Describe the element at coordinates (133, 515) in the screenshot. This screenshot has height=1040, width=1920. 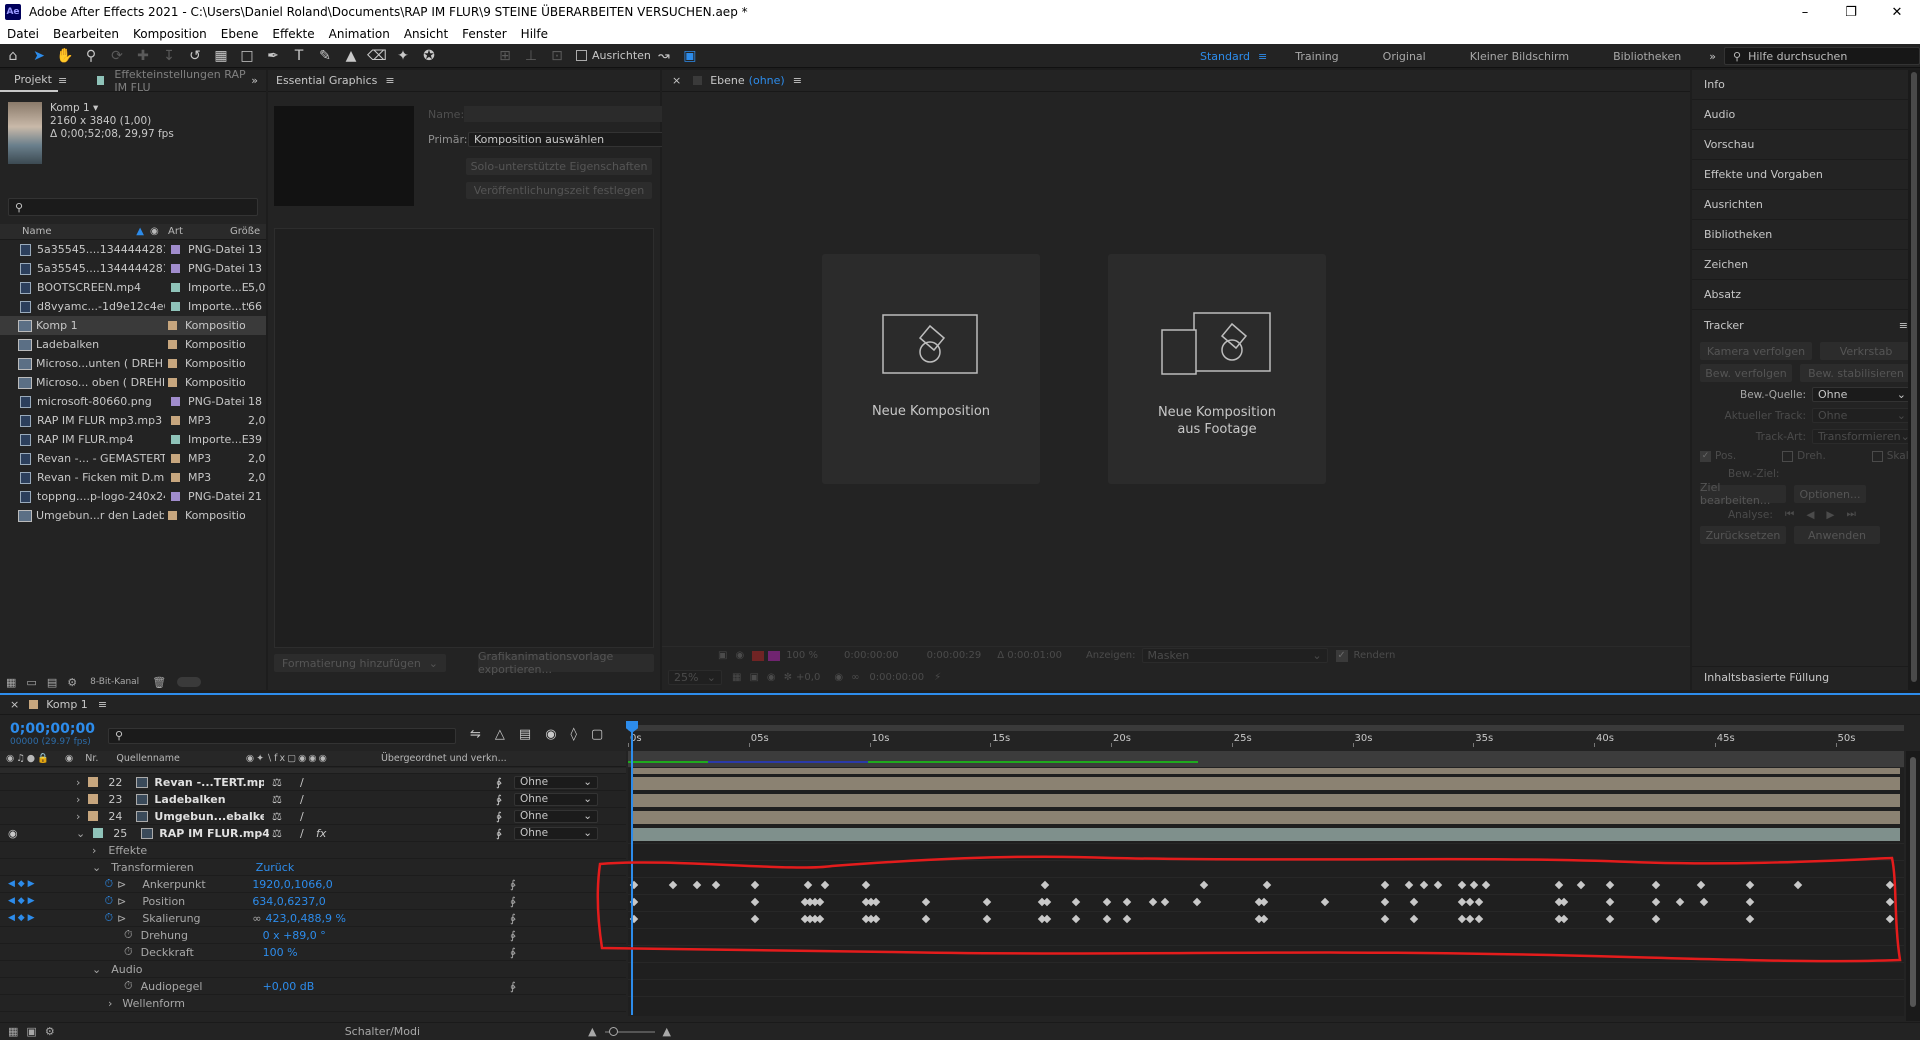
I see `project-item: Umgebun...r den Ladebalken Komposition` at that location.